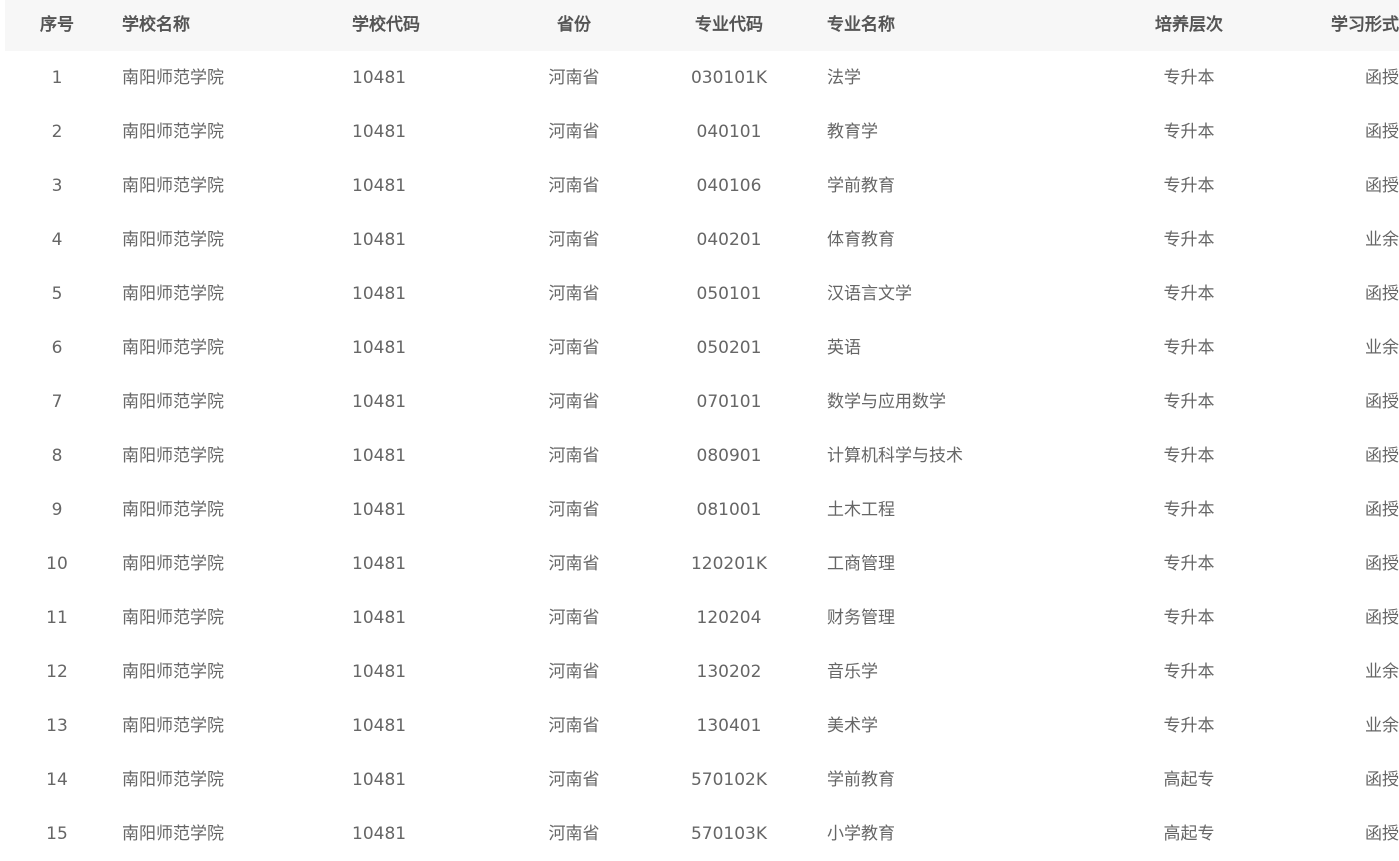 The height and width of the screenshot is (861, 1399). What do you see at coordinates (869, 294) in the screenshot?
I see `cell-major-name: 汉语言文学` at bounding box center [869, 294].